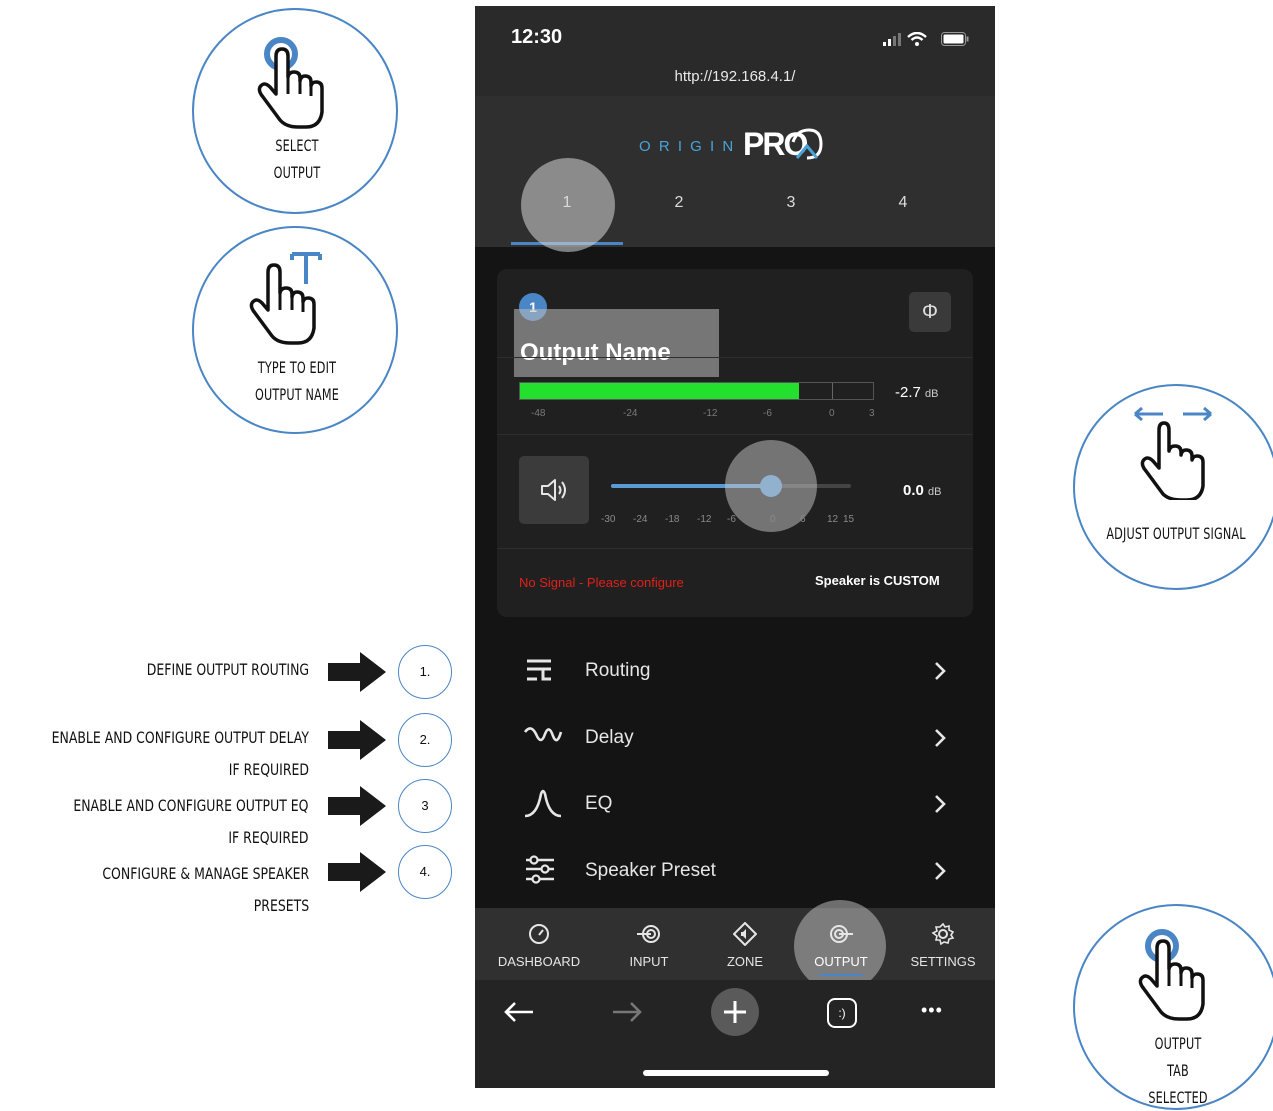  What do you see at coordinates (849, 519) in the screenshot?
I see `volume-scale-label: 15` at bounding box center [849, 519].